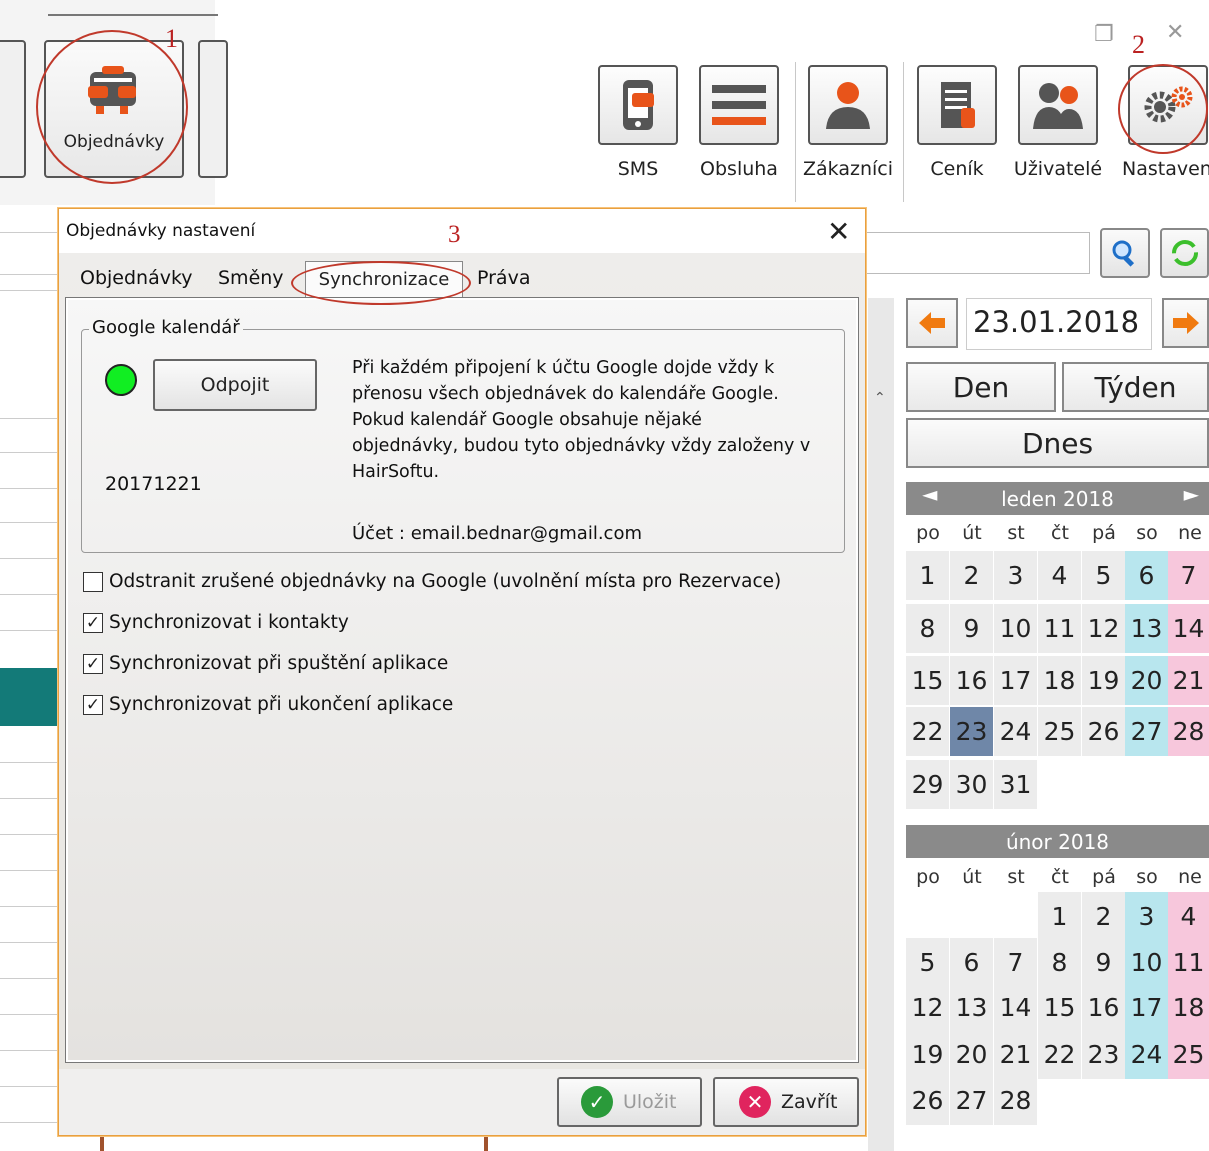  Describe the element at coordinates (739, 105) in the screenshot. I see `obsluha-button` at that location.